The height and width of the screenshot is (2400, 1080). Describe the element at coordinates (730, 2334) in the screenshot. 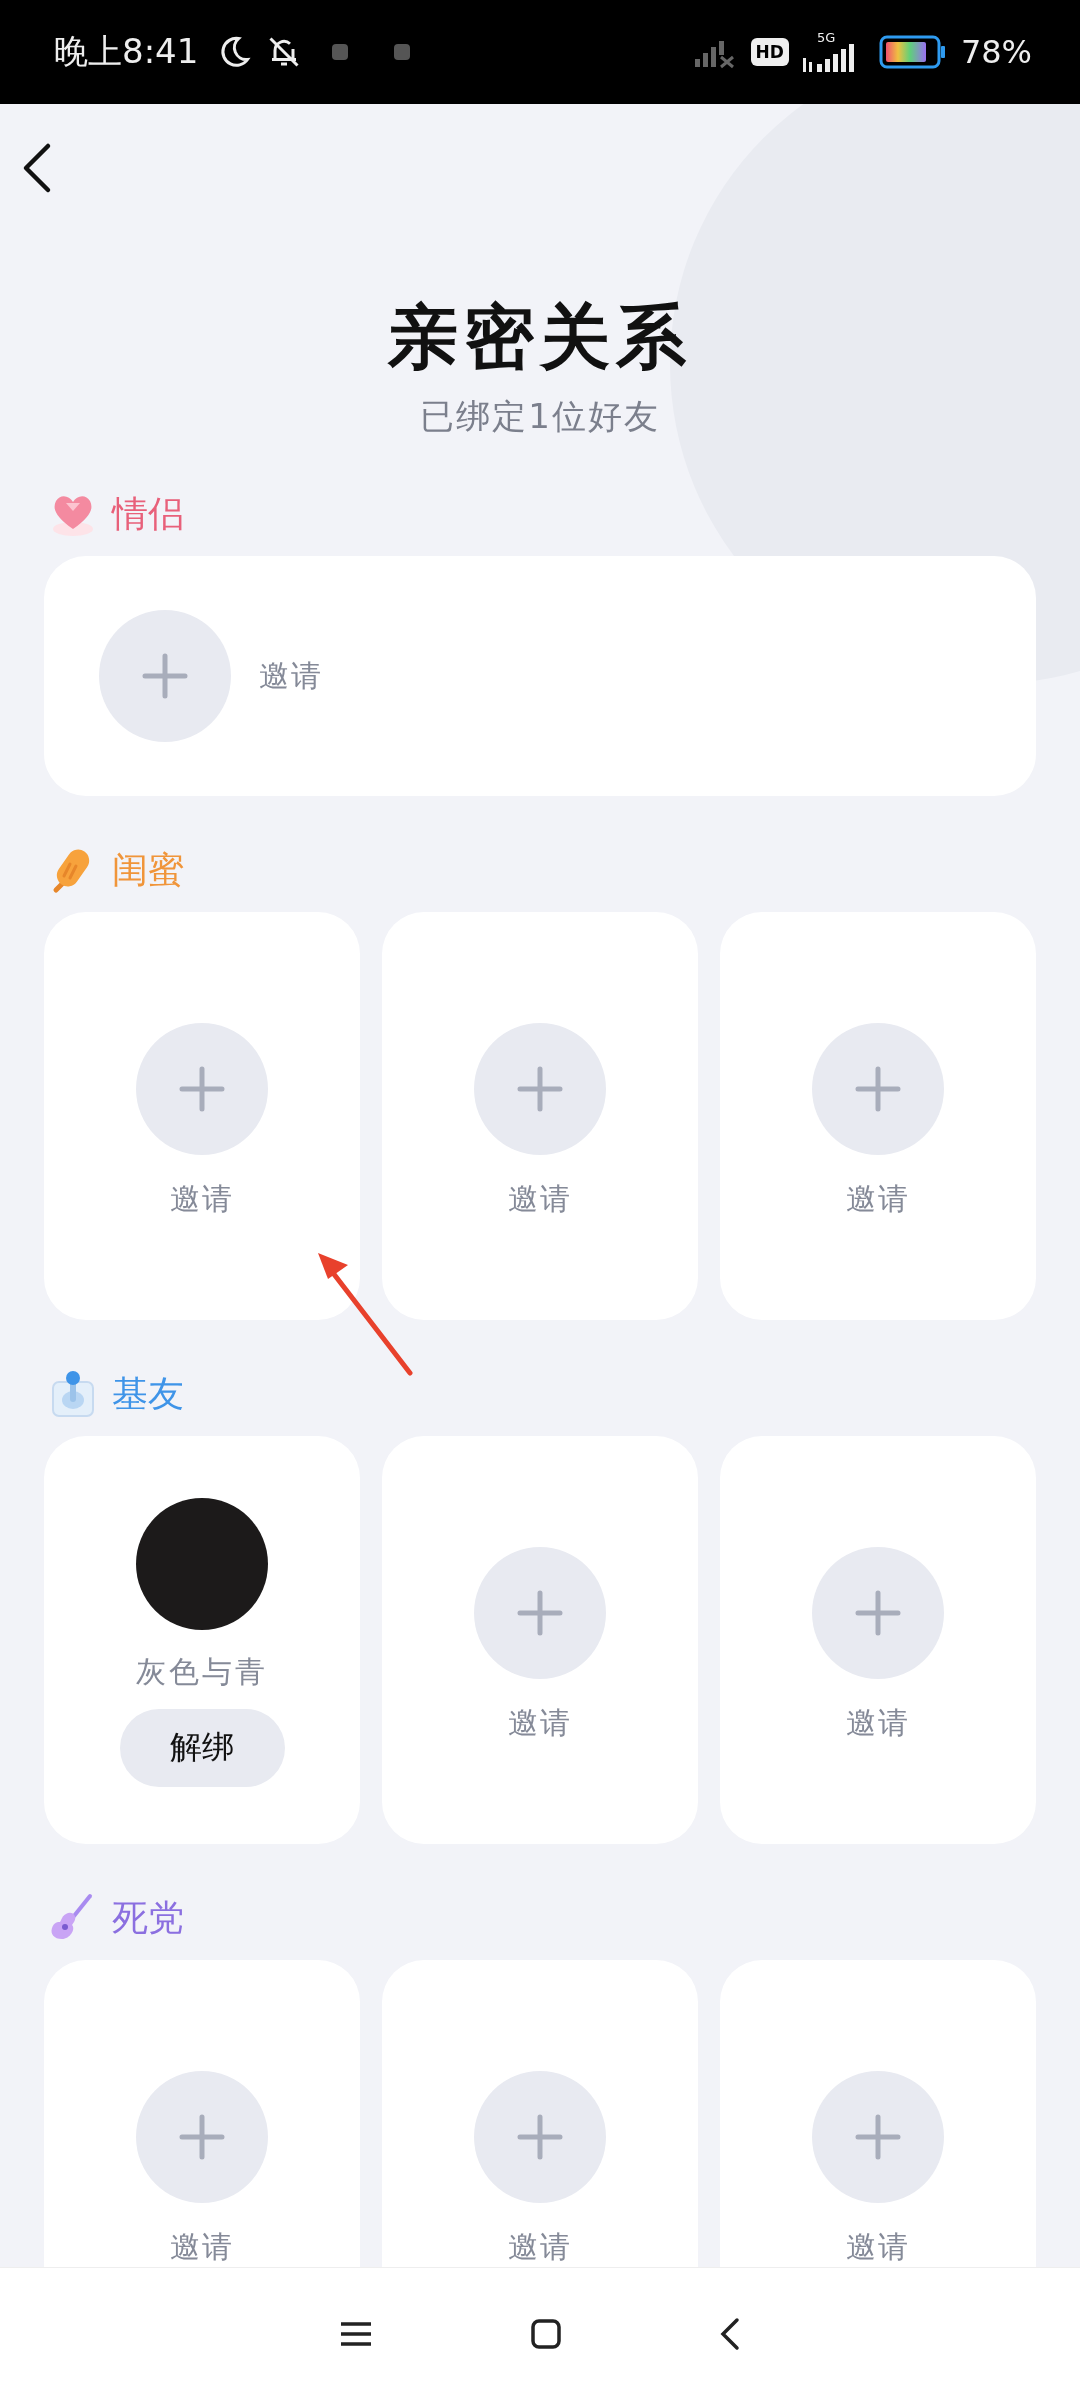

I see `back-icon` at that location.